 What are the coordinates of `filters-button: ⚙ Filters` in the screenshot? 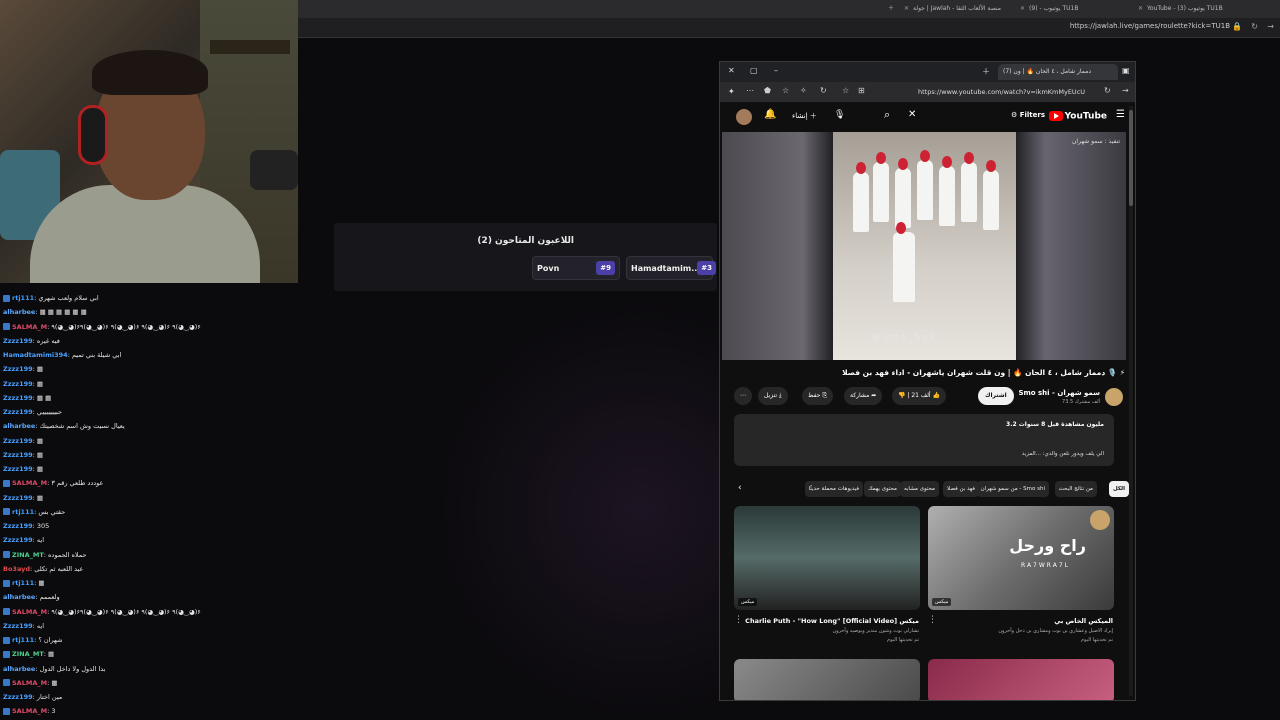 It's located at (1028, 115).